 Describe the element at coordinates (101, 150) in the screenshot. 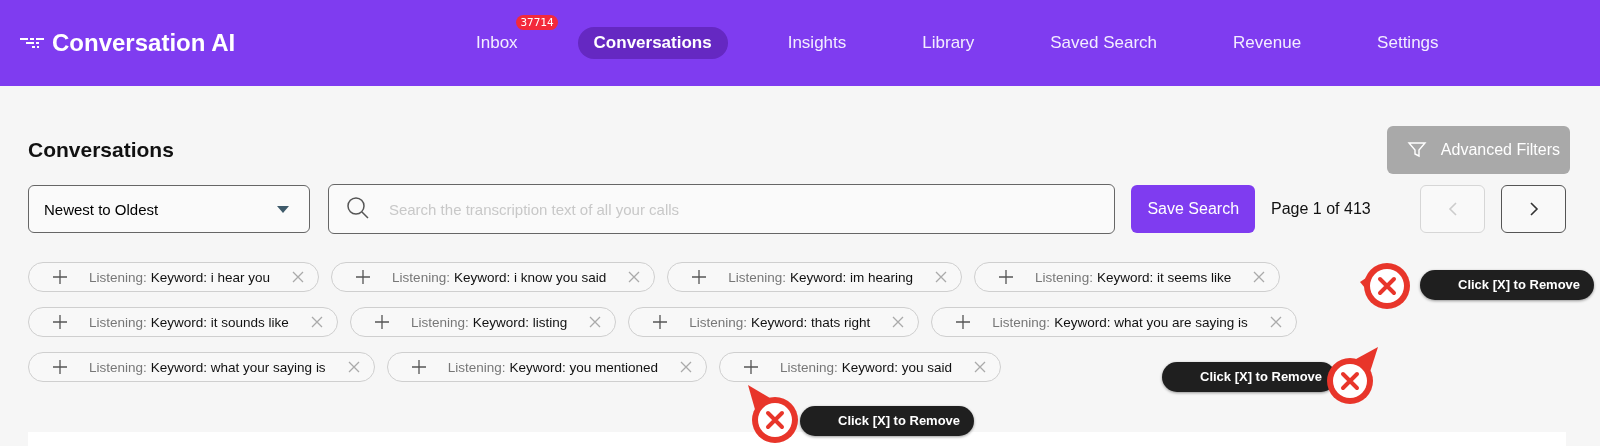

I see `page-title: Conversations` at that location.